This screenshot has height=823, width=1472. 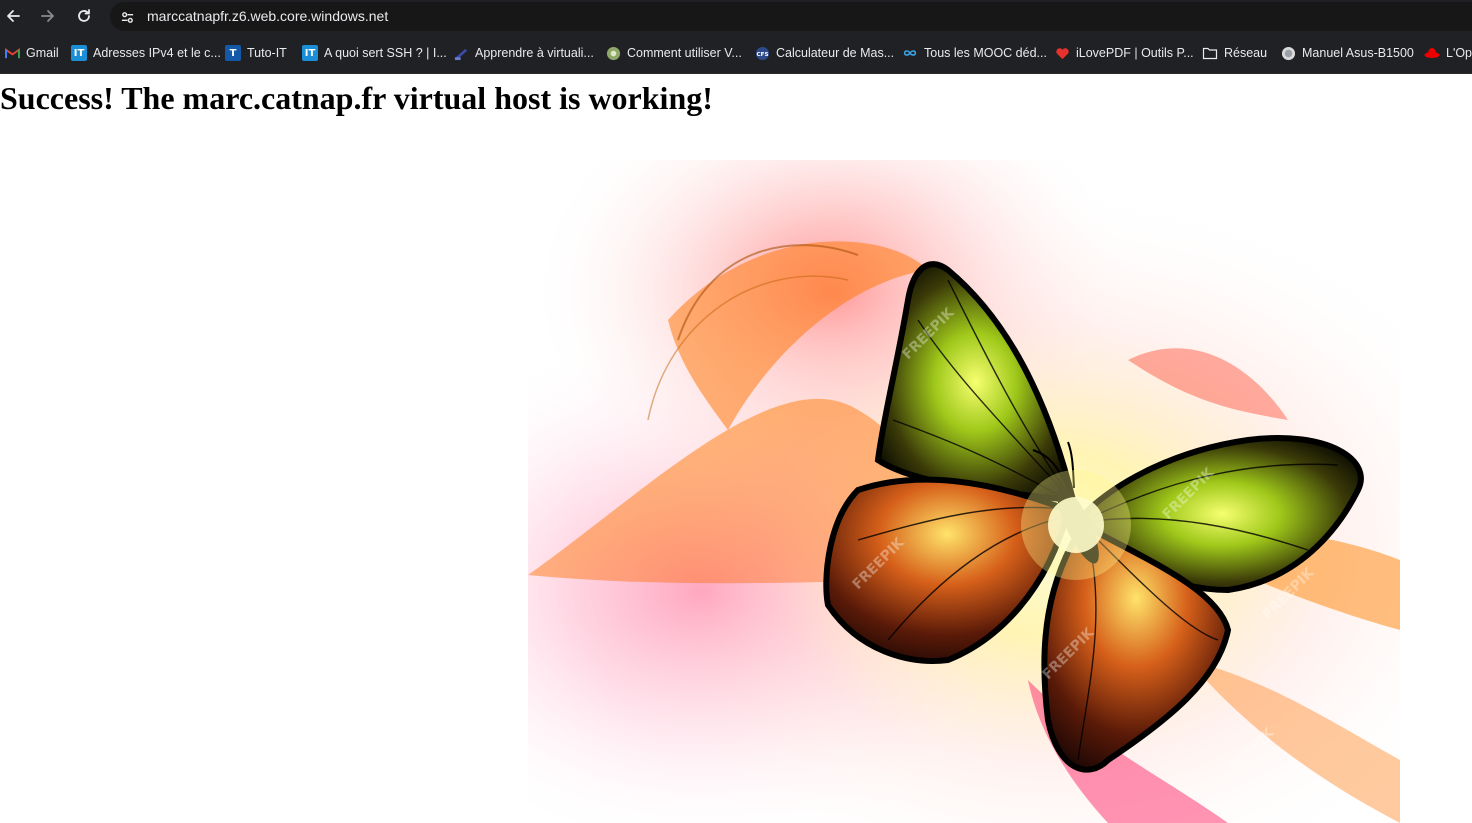 What do you see at coordinates (1459, 53) in the screenshot?
I see `bookmark-label: L'Op` at bounding box center [1459, 53].